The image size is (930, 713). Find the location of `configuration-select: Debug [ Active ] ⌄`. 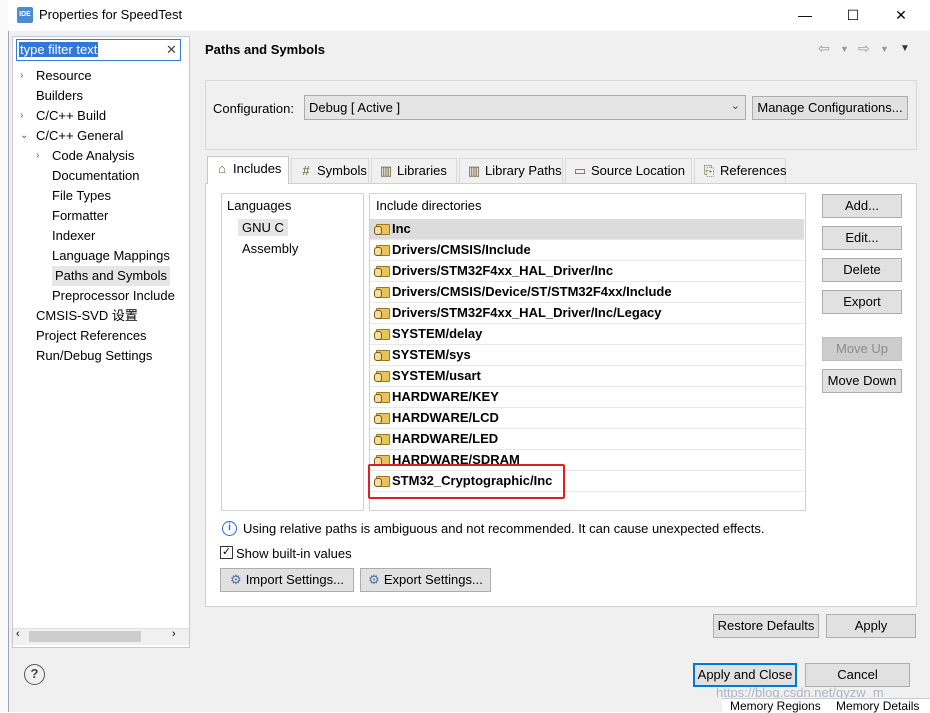

configuration-select: Debug [ Active ] ⌄ is located at coordinates (525, 107).